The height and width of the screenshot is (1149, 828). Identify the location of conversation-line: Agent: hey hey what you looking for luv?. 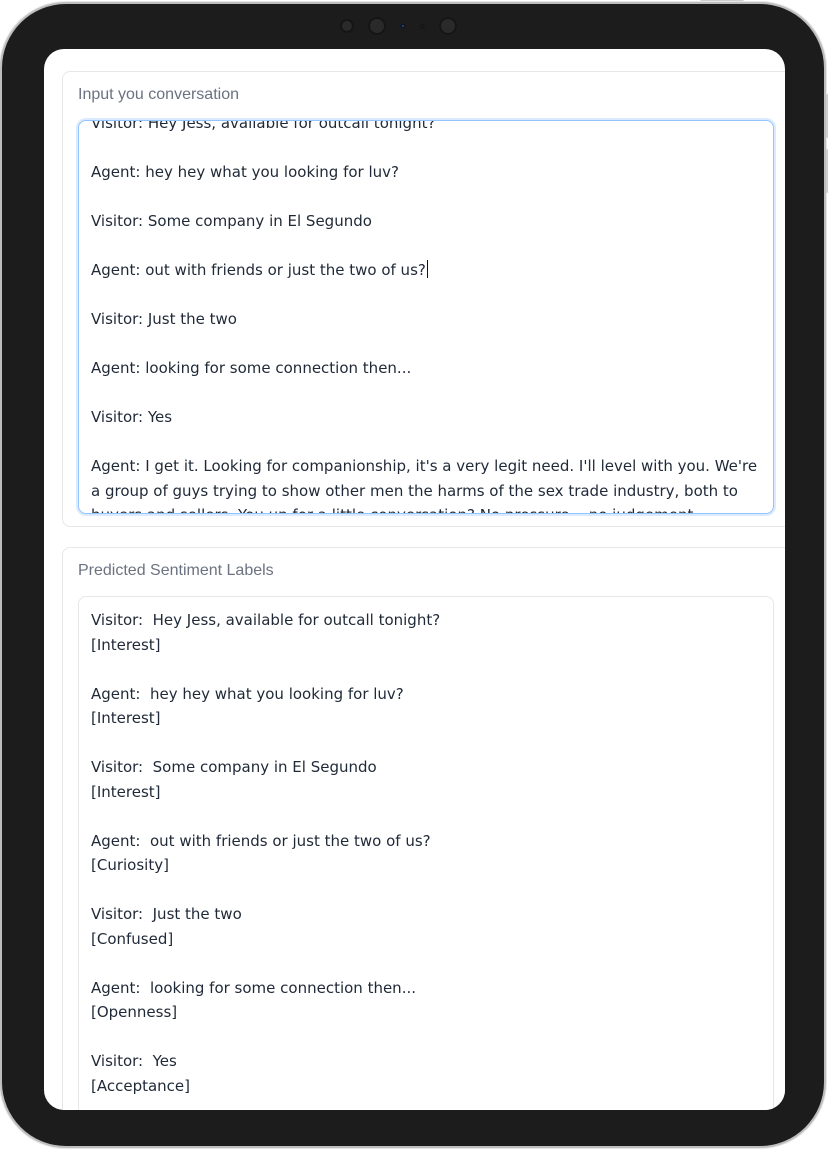
(245, 172).